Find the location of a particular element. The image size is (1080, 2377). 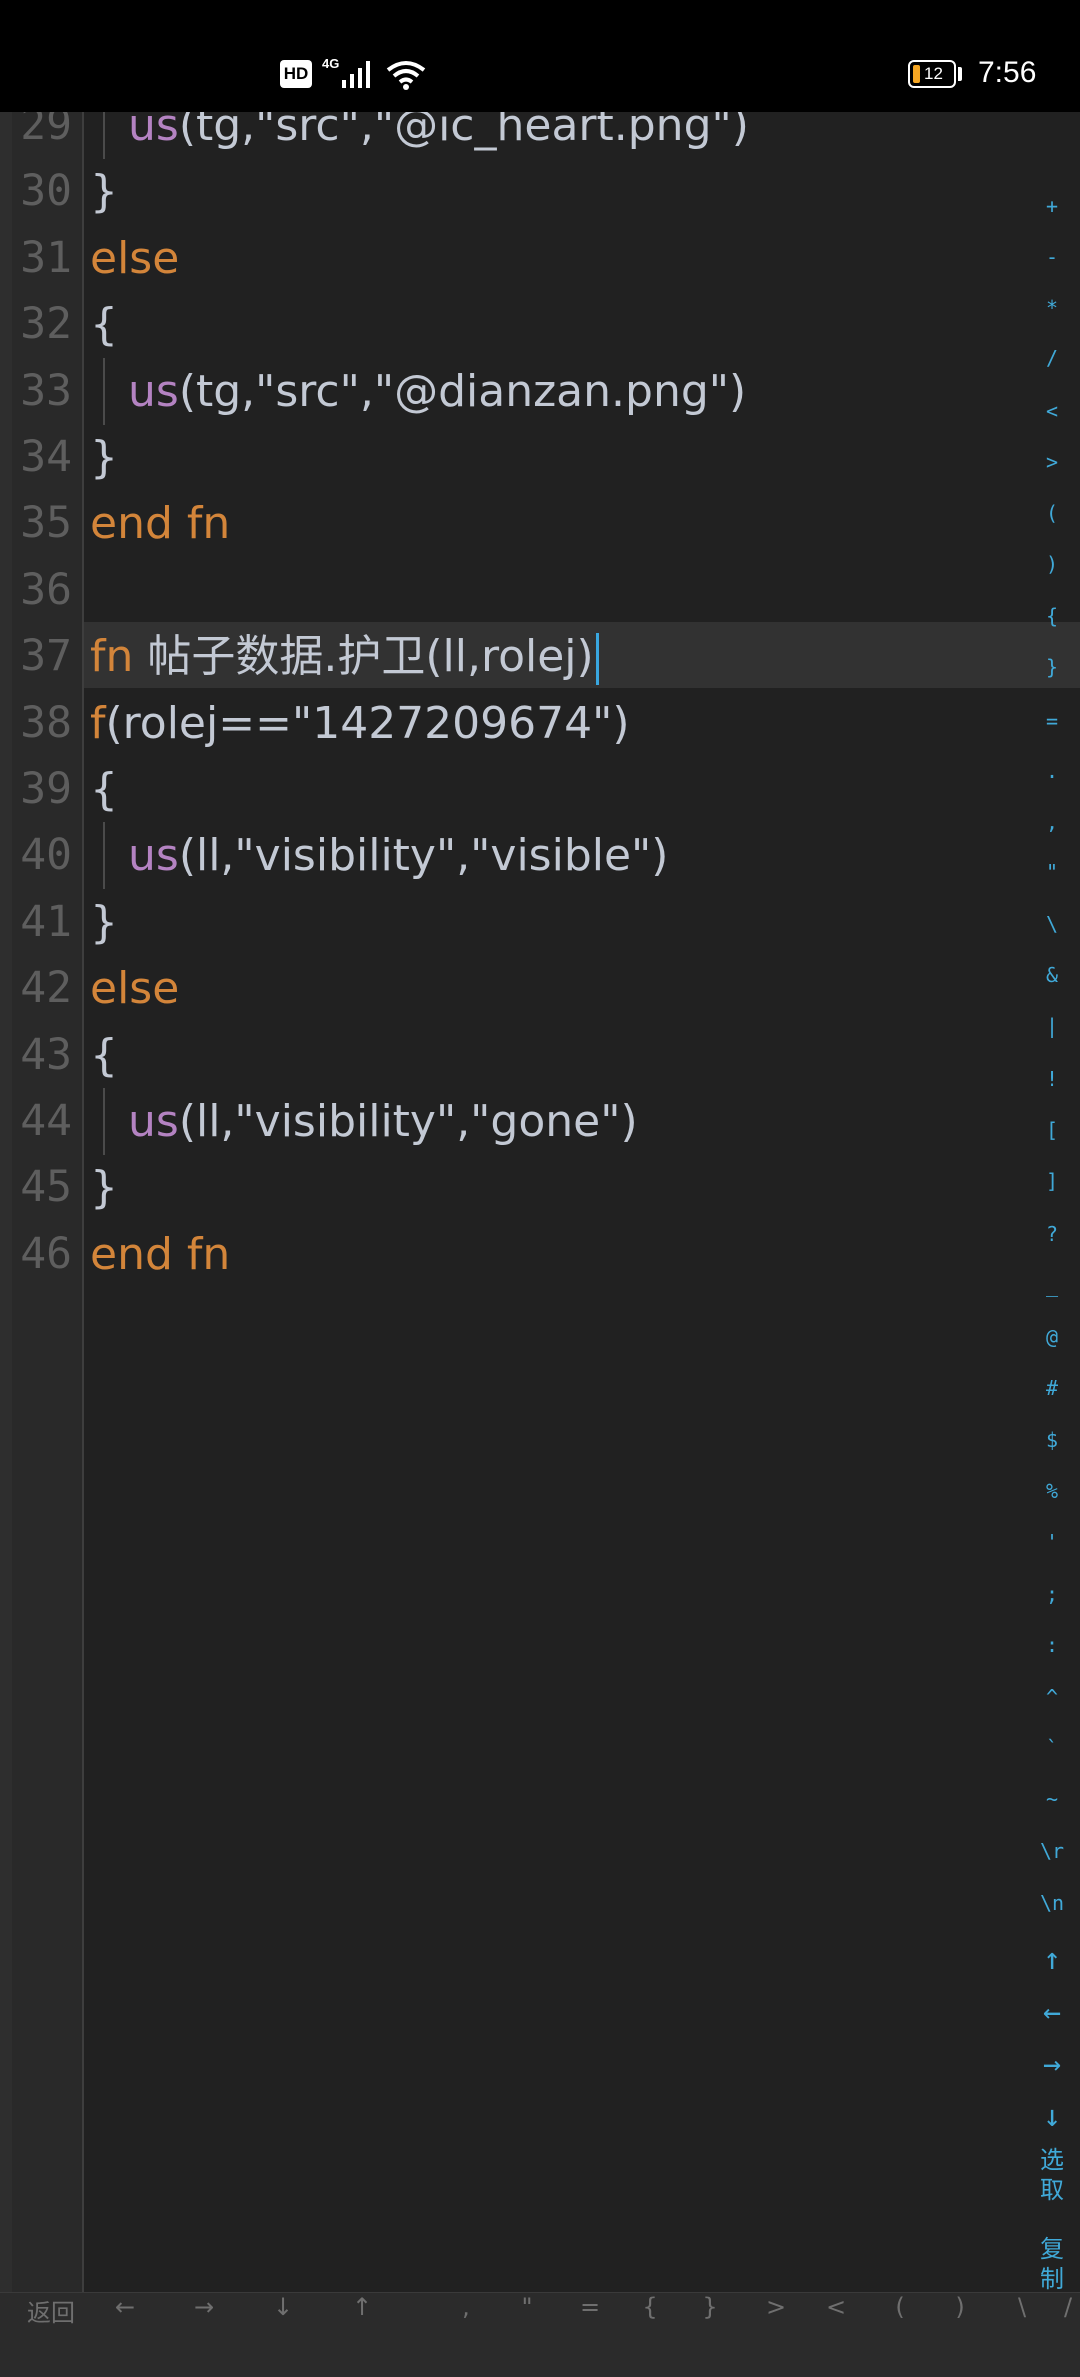

symbol-key: [ is located at coordinates (1052, 1130).